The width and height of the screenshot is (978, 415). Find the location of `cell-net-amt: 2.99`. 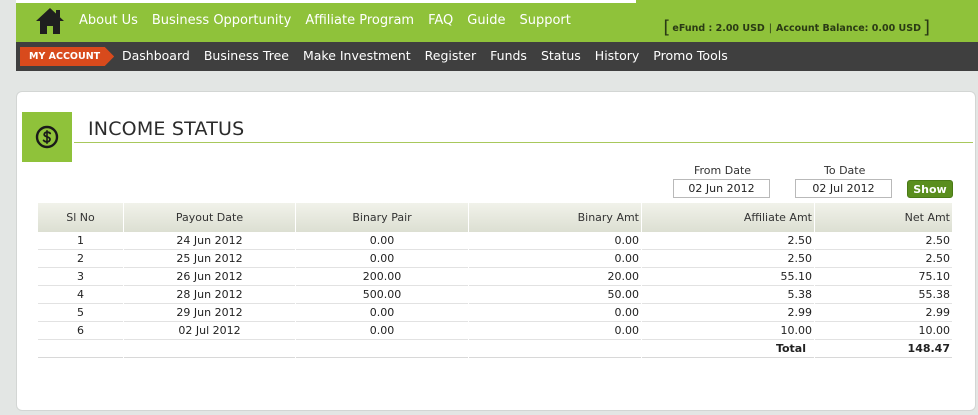

cell-net-amt: 2.99 is located at coordinates (883, 313).